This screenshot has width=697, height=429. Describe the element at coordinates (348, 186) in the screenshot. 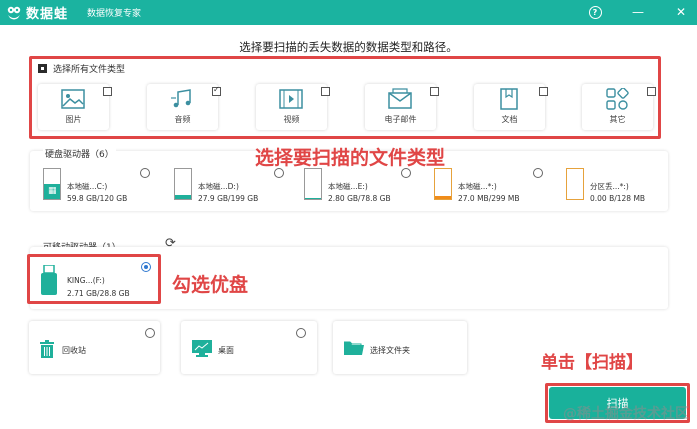

I see `drive-e-name: 本地磁...E:)` at that location.